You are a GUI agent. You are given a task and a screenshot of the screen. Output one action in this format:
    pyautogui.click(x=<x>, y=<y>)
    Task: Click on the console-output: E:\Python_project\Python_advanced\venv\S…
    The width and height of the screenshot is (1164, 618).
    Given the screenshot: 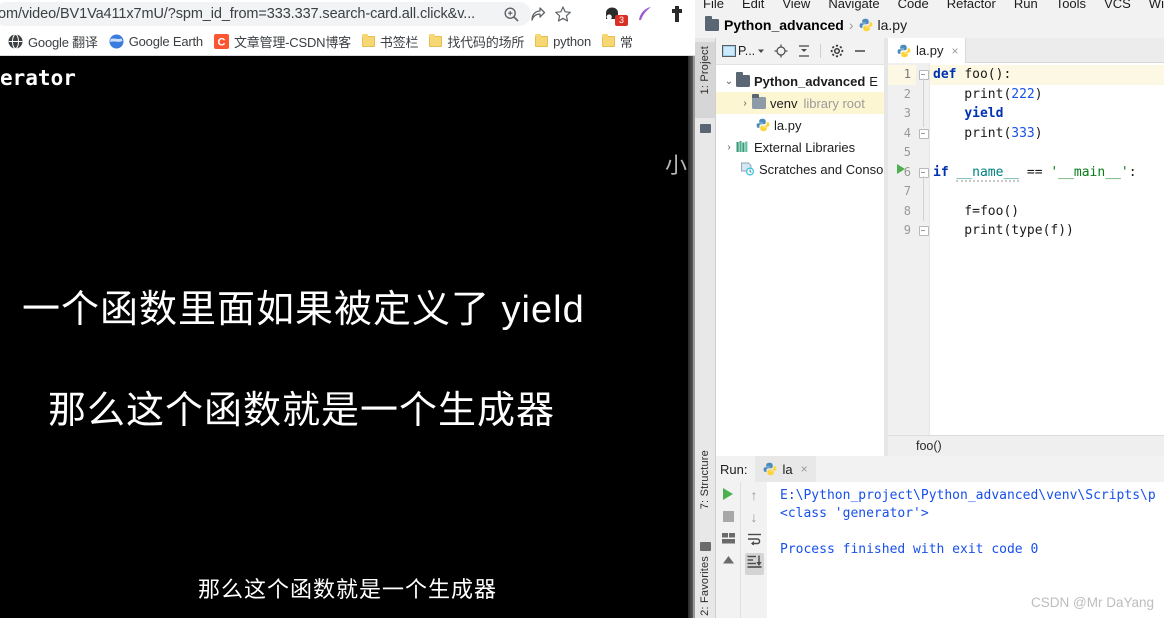 What is the action you would take?
    pyautogui.click(x=965, y=550)
    